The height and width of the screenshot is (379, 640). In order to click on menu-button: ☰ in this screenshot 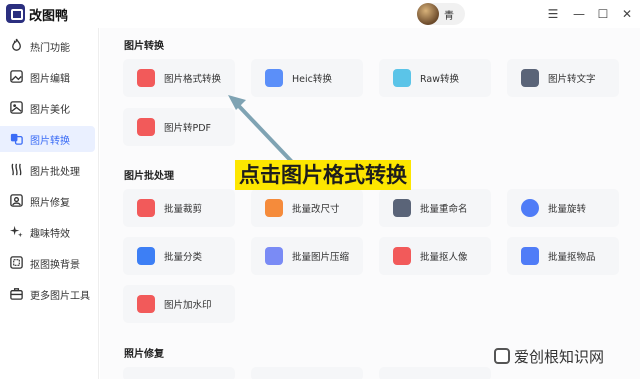, I will do `click(553, 14)`.